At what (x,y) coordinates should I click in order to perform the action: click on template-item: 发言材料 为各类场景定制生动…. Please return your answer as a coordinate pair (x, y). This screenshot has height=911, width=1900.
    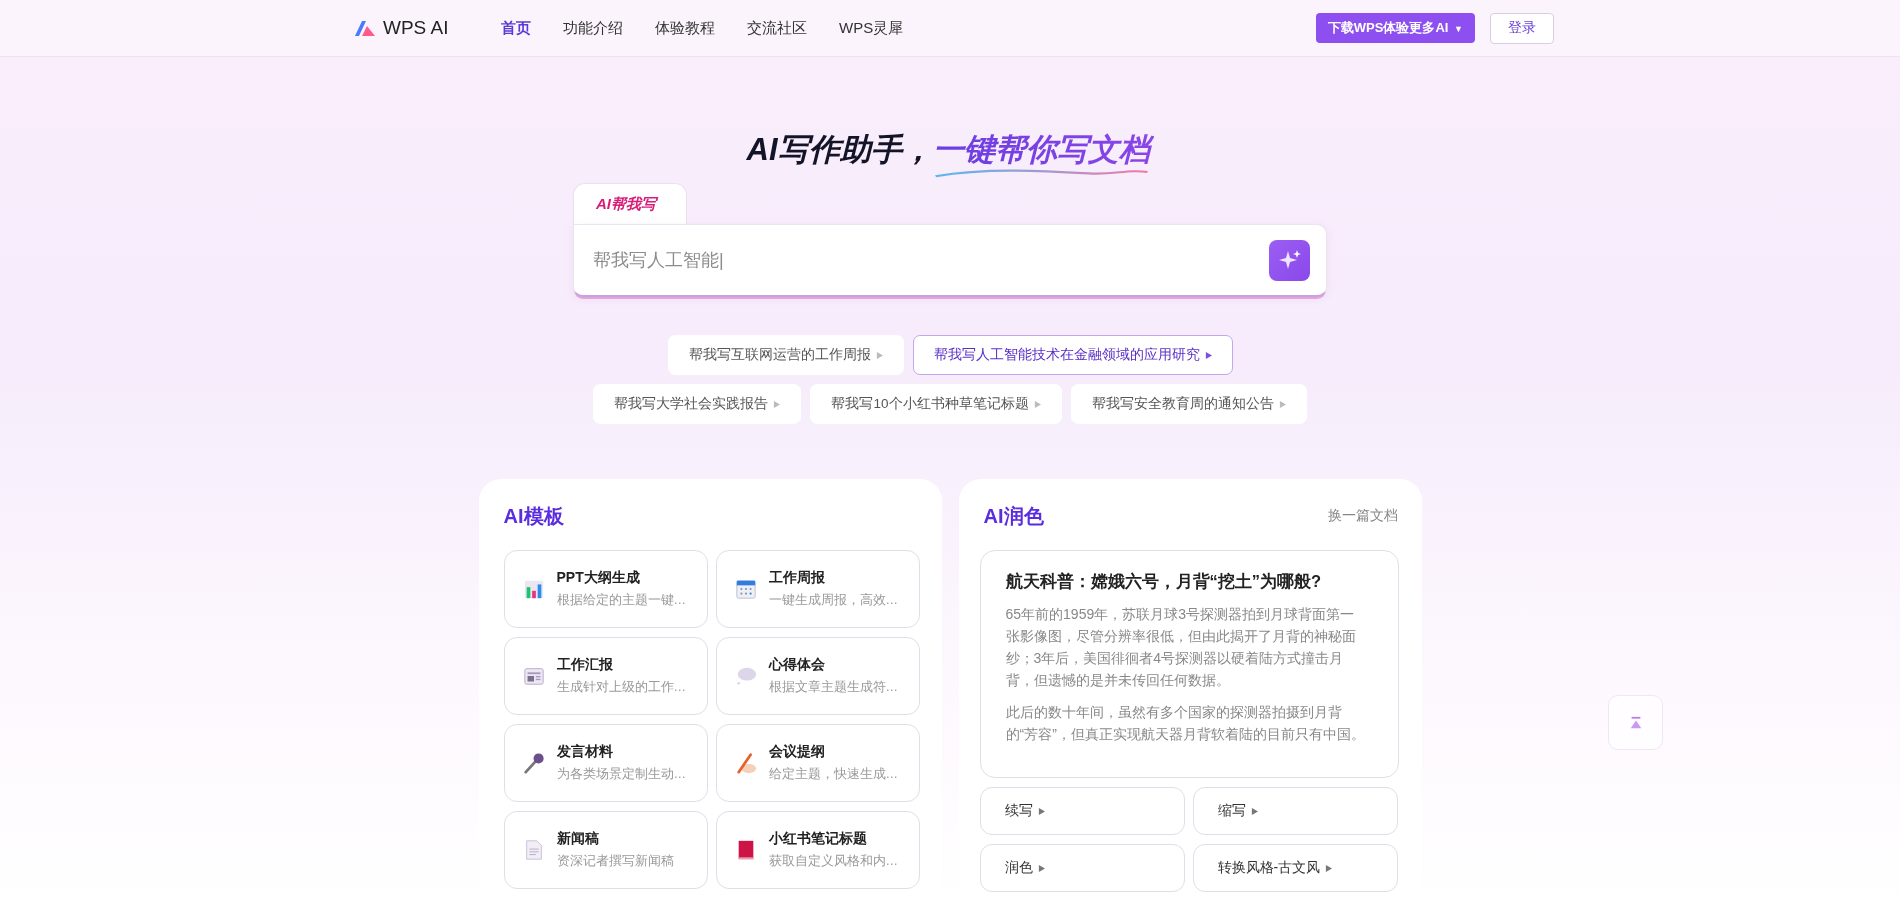
    Looking at the image, I should click on (605, 763).